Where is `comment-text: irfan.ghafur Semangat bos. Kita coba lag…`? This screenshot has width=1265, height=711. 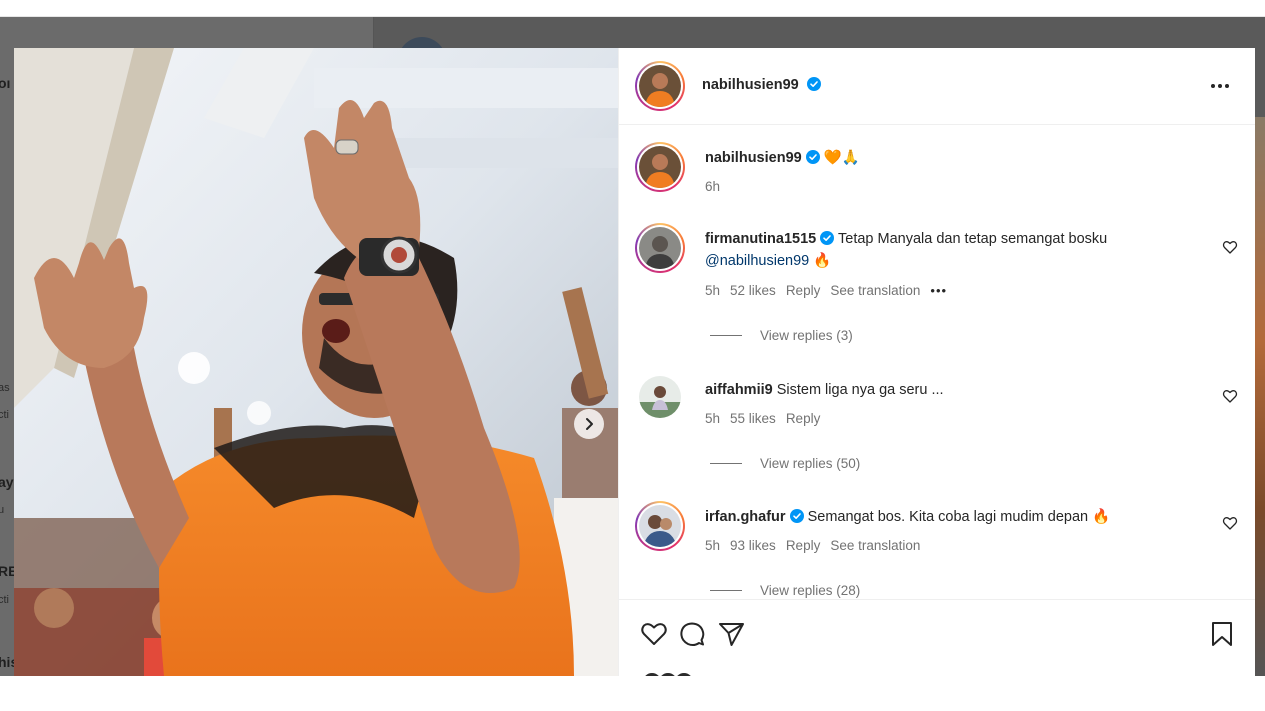
comment-text: irfan.ghafur Semangat bos. Kita coba lag… is located at coordinates (955, 517).